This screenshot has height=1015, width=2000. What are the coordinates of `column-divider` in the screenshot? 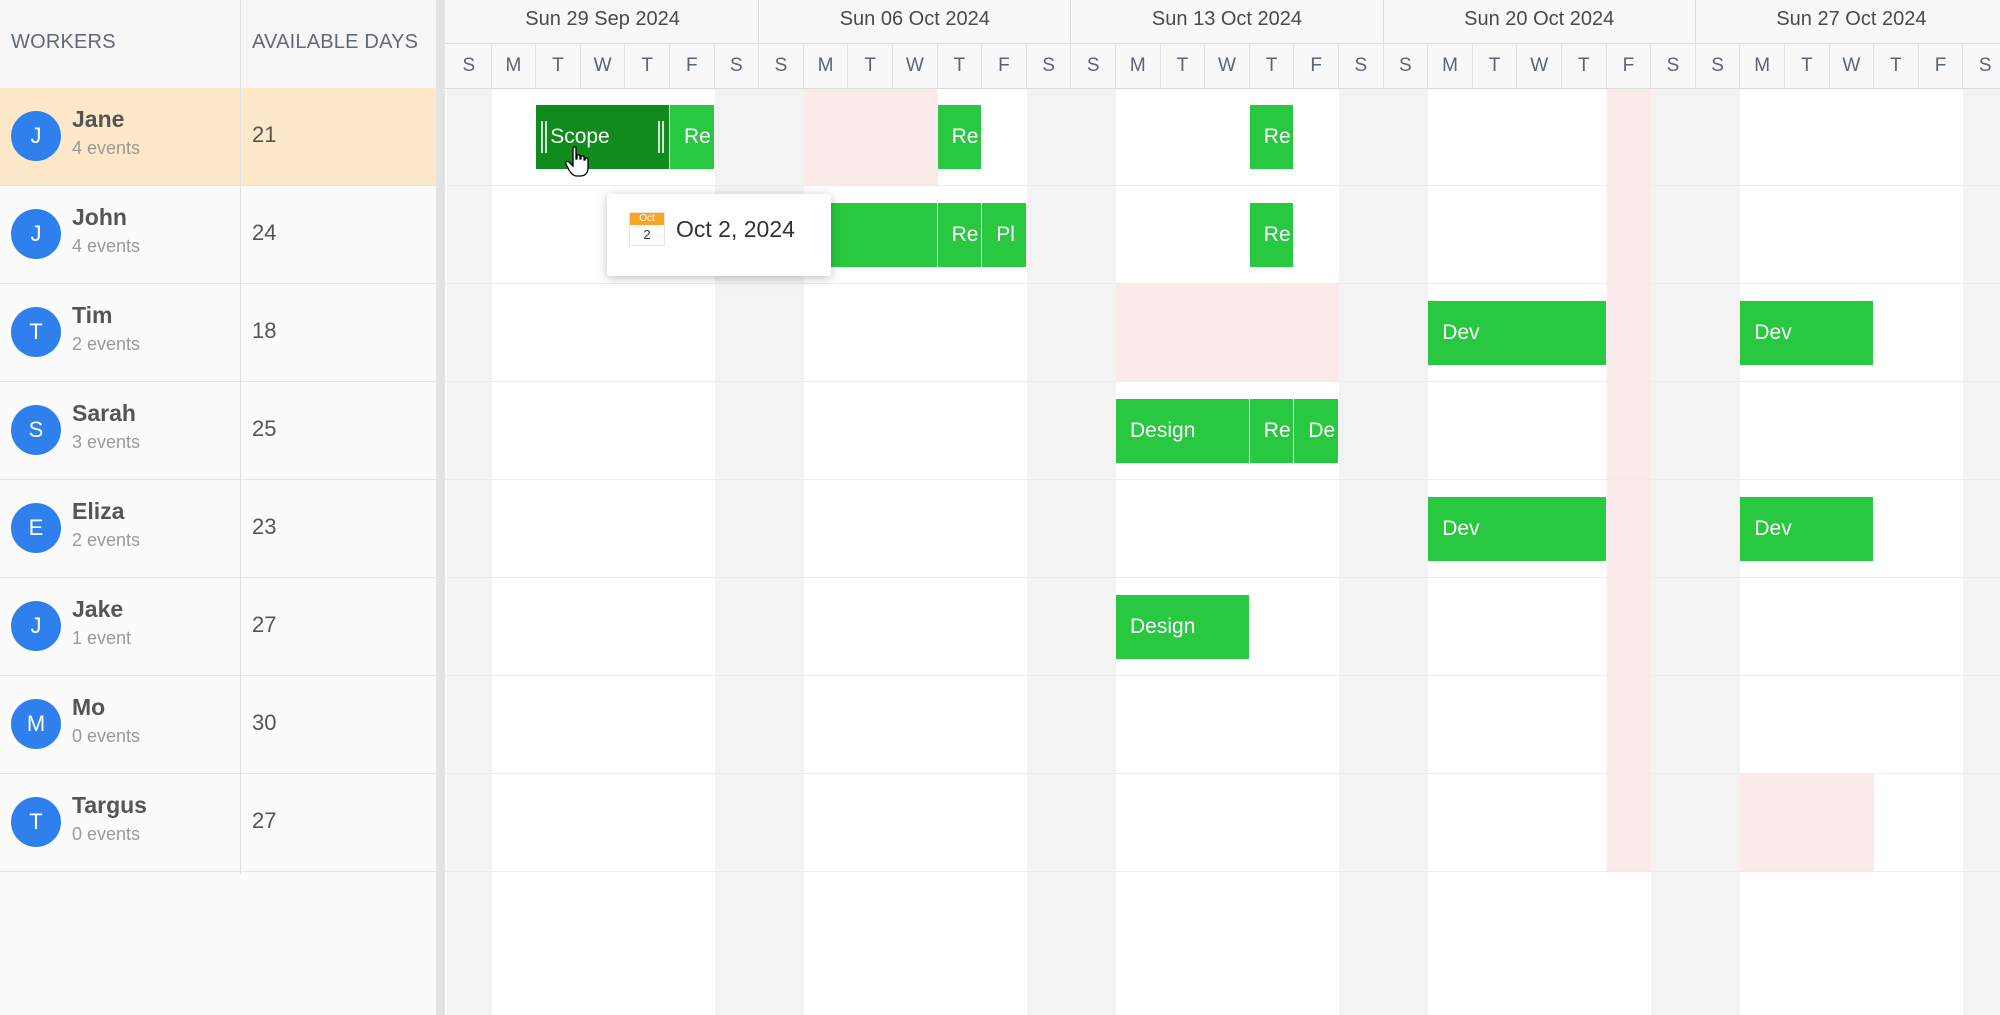 It's located at (240, 437).